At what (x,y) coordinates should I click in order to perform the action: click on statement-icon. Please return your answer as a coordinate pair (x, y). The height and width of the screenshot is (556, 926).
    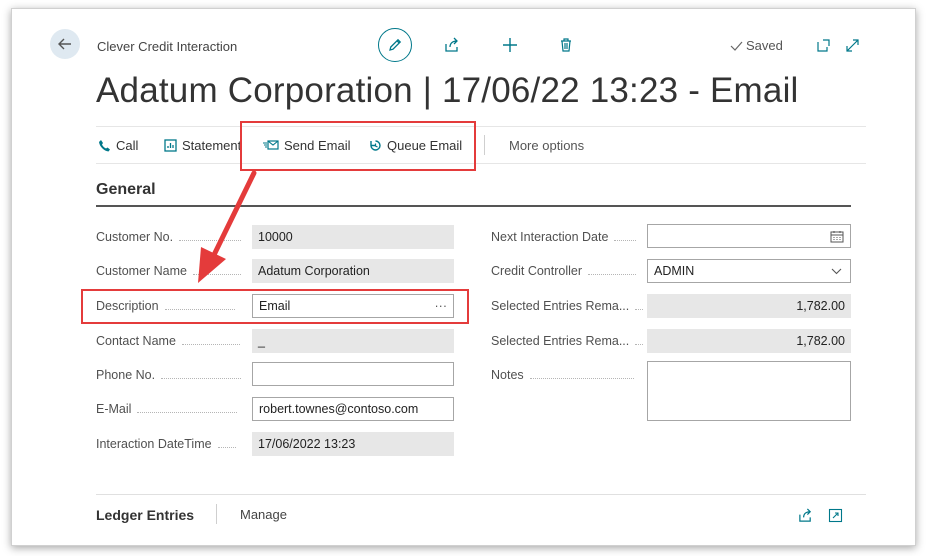
    Looking at the image, I should click on (170, 145).